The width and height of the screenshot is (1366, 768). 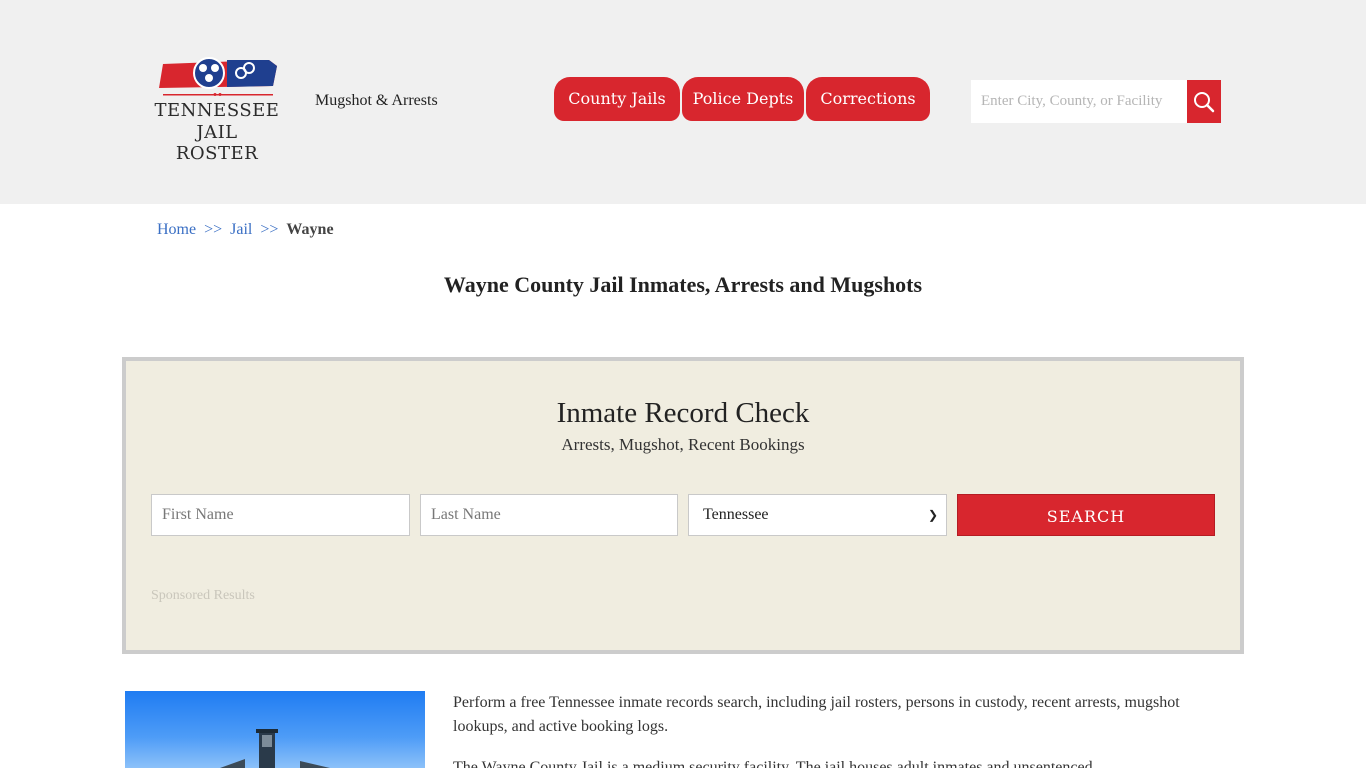 I want to click on chevron-down-icon: ❯, so click(x=932, y=515).